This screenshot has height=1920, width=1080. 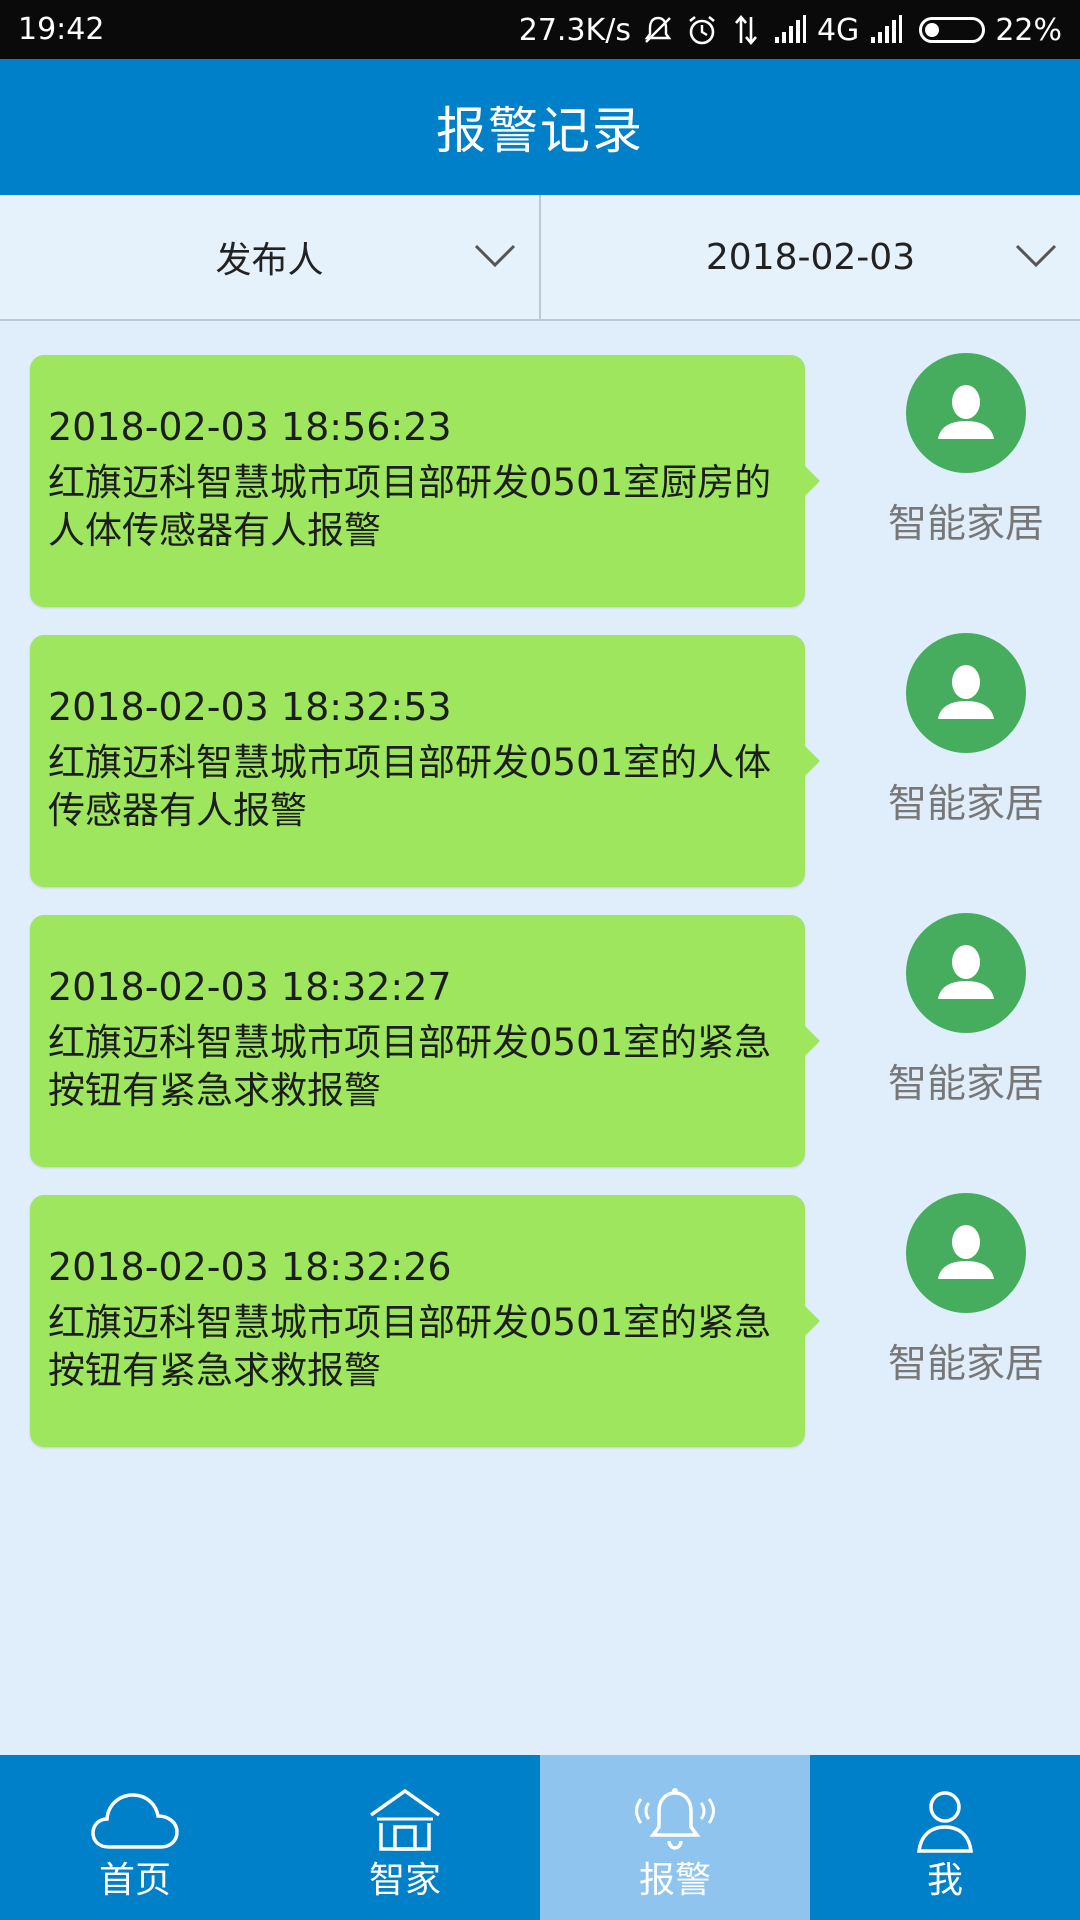 I want to click on app-bar: 报警记录, so click(x=540, y=127).